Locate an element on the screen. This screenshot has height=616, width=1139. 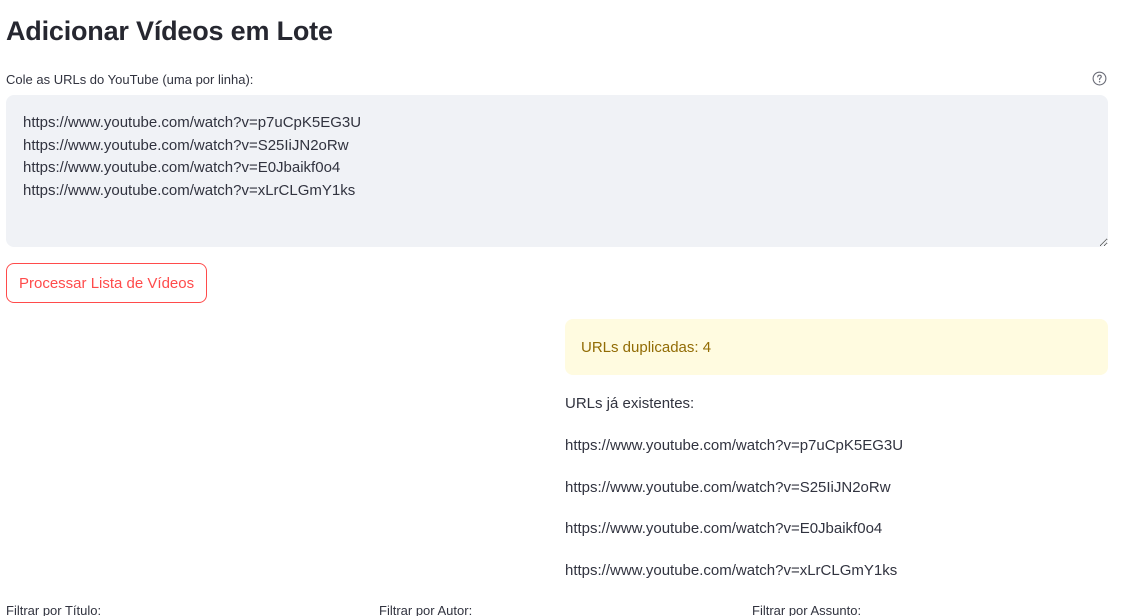
filter-subject-label: Filtrar por Assunto: is located at coordinates (807, 609).